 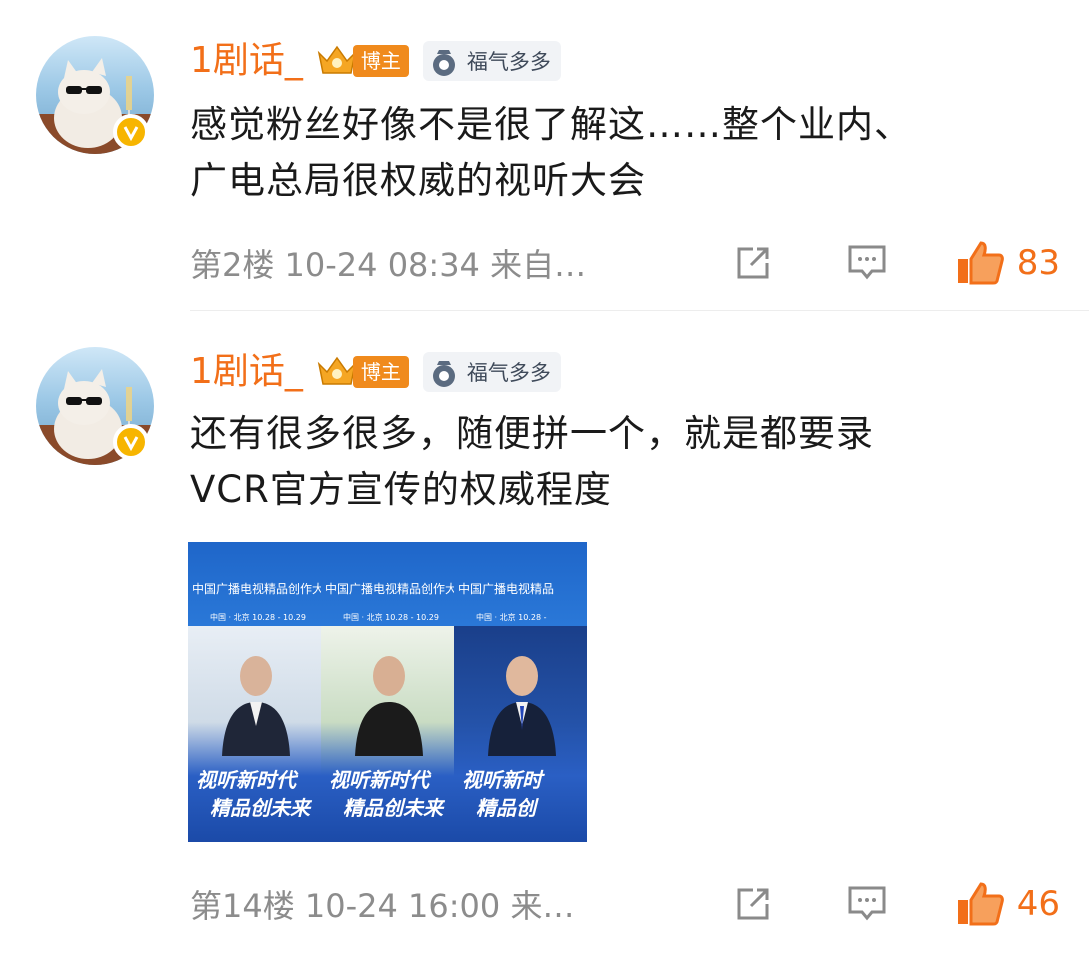 What do you see at coordinates (506, 808) in the screenshot?
I see `thumb-slogan-2: 精品创` at bounding box center [506, 808].